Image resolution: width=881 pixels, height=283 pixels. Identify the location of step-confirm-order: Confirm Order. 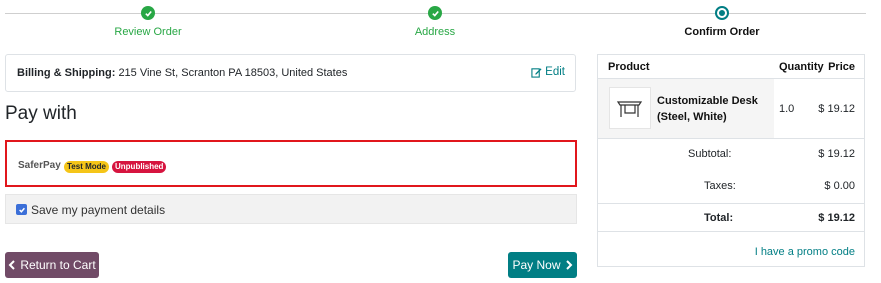
(722, 32).